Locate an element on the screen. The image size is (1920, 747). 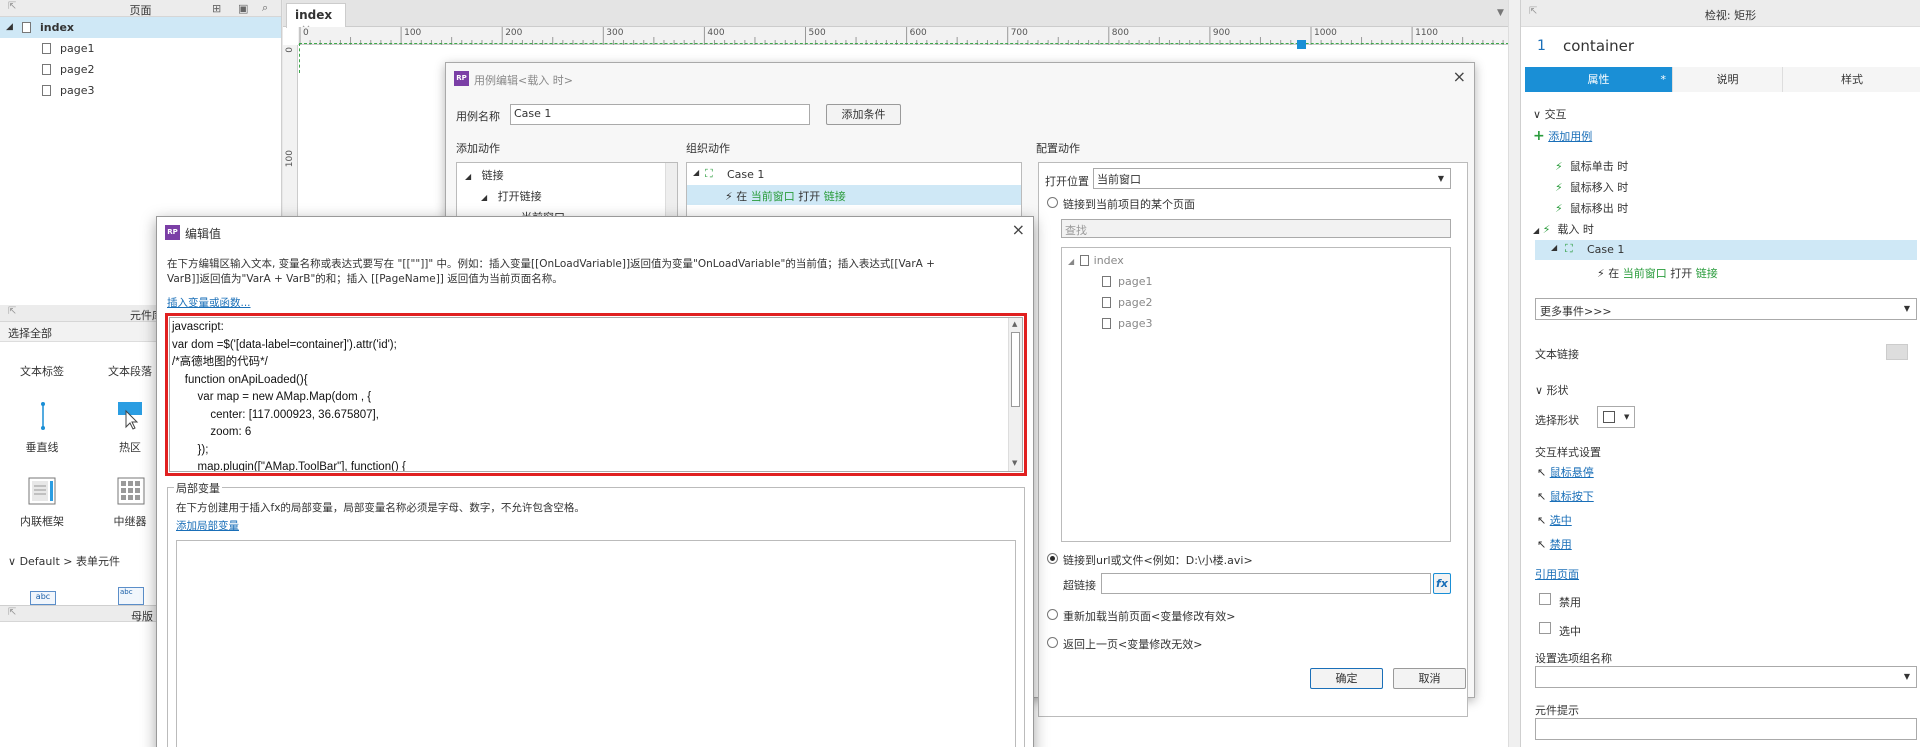
scroll-up-icon: ▲ is located at coordinates (1014, 324).